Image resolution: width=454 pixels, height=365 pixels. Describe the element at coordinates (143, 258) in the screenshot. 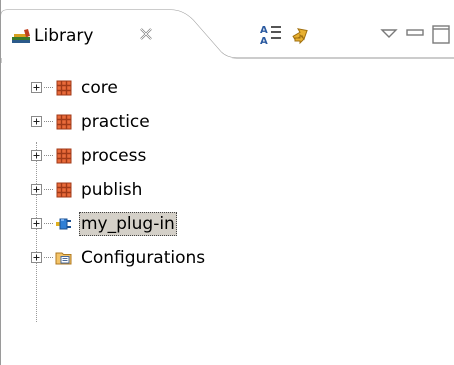

I see `tree-item-label: Configurations` at that location.